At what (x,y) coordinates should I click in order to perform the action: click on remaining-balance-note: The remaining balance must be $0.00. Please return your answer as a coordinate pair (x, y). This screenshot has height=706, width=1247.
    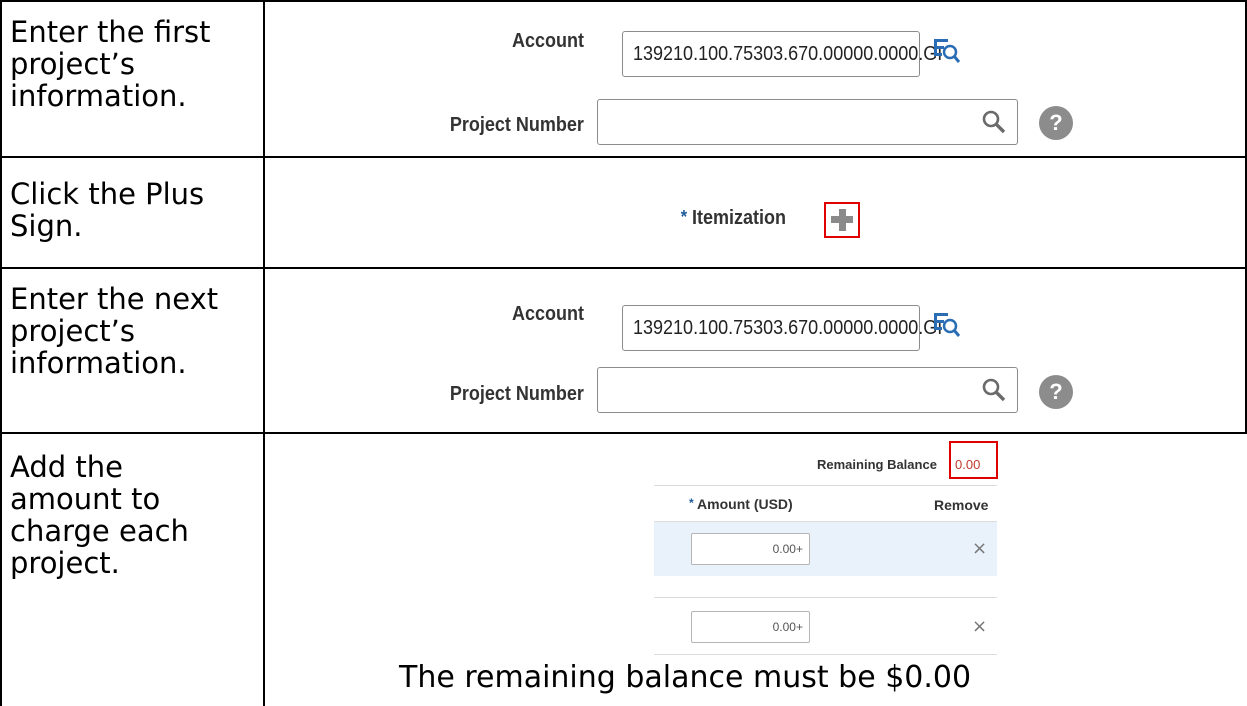
    Looking at the image, I should click on (685, 677).